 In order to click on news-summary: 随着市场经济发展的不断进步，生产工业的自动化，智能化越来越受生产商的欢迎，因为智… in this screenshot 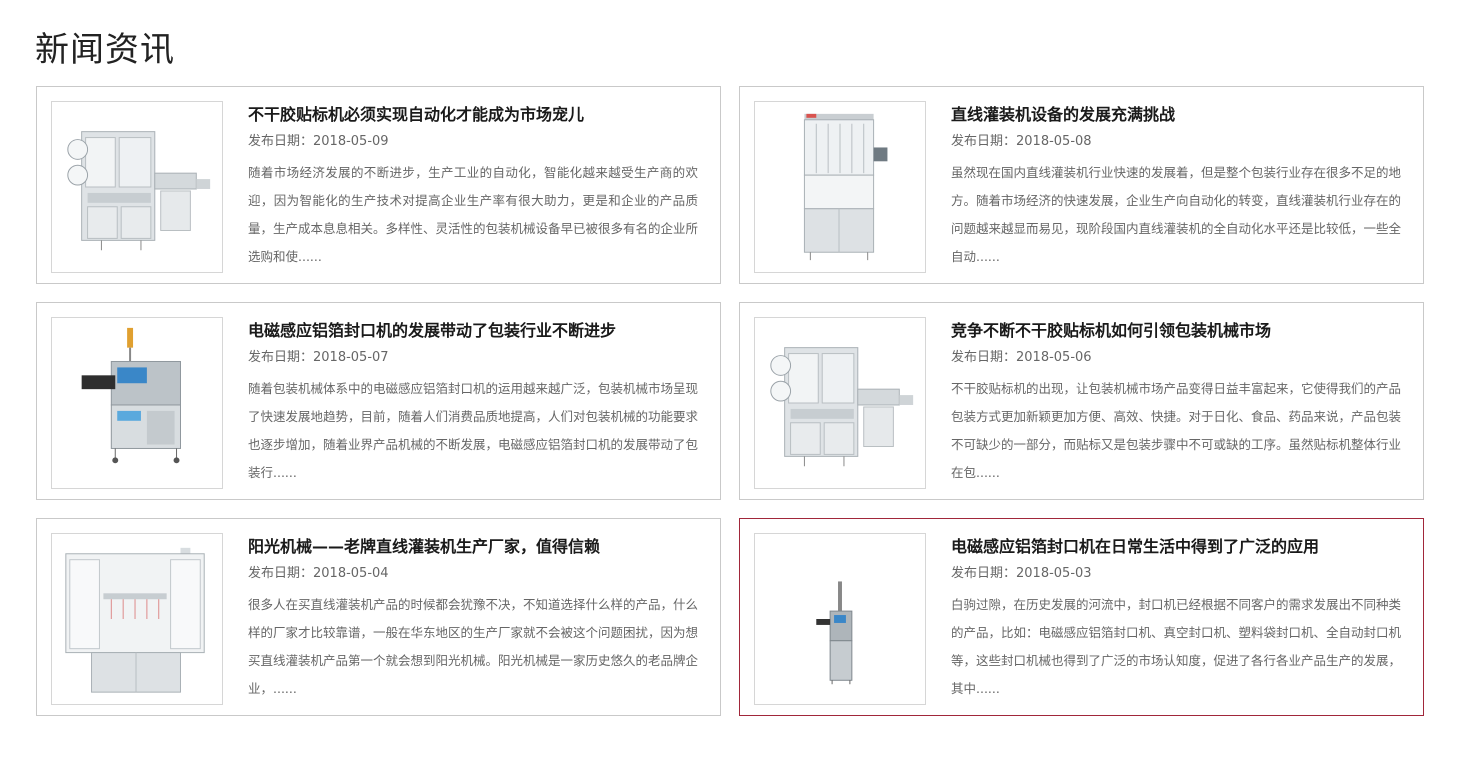, I will do `click(473, 214)`.